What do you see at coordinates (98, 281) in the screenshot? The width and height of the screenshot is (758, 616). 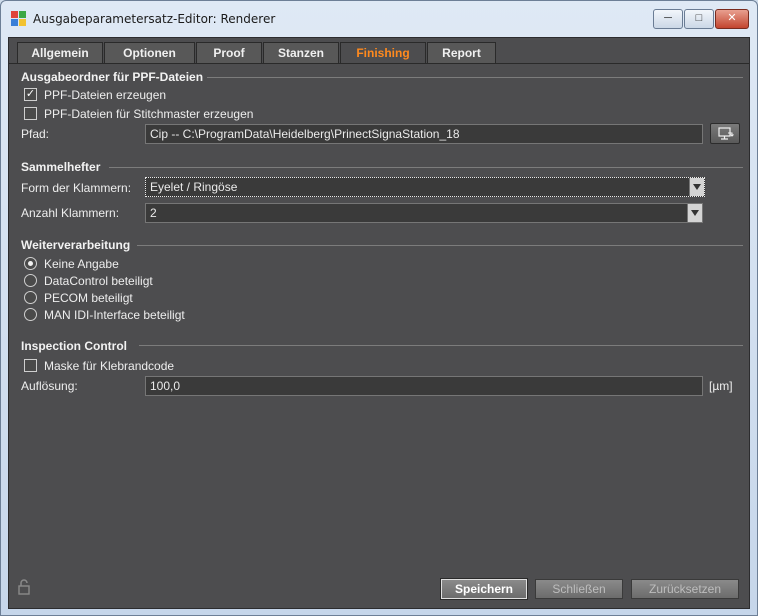 I see `radio-datacontrol-label: DataControl beteiligt` at bounding box center [98, 281].